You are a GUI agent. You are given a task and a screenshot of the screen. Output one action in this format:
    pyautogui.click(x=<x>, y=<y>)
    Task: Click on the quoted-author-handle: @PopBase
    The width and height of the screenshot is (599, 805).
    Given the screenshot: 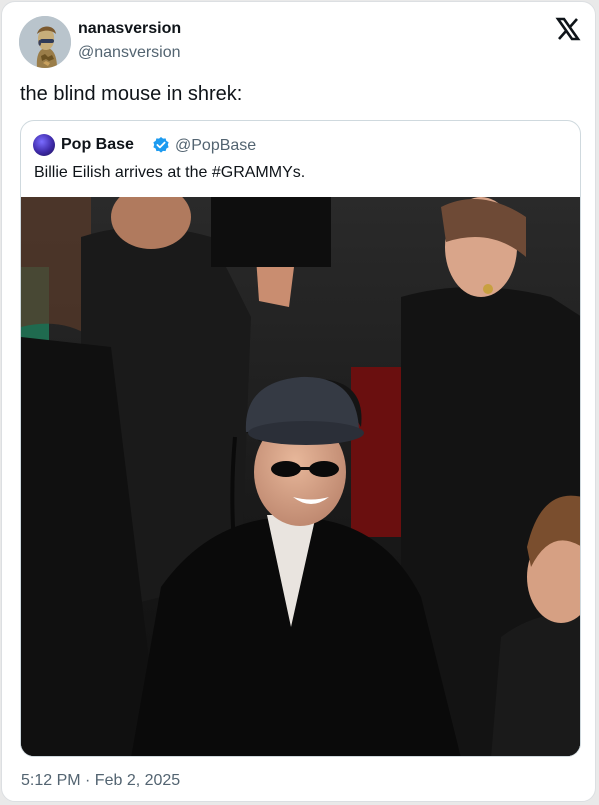 What is the action you would take?
    pyautogui.click(x=215, y=146)
    